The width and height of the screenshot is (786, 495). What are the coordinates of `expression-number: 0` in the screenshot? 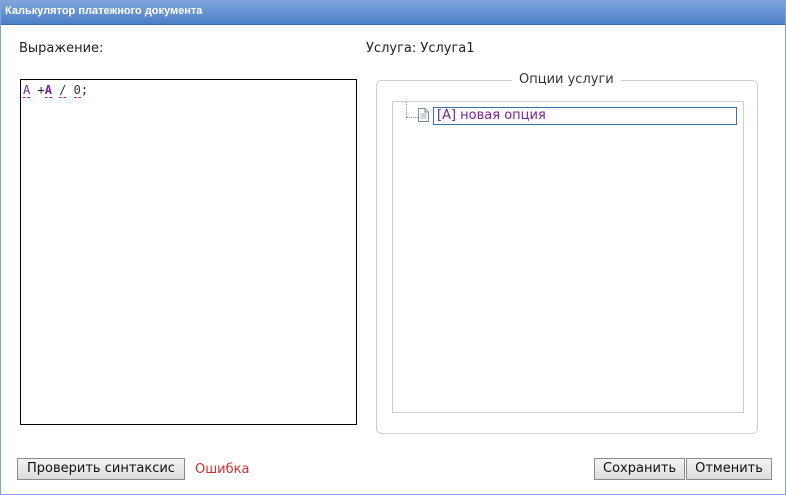 It's located at (77, 90).